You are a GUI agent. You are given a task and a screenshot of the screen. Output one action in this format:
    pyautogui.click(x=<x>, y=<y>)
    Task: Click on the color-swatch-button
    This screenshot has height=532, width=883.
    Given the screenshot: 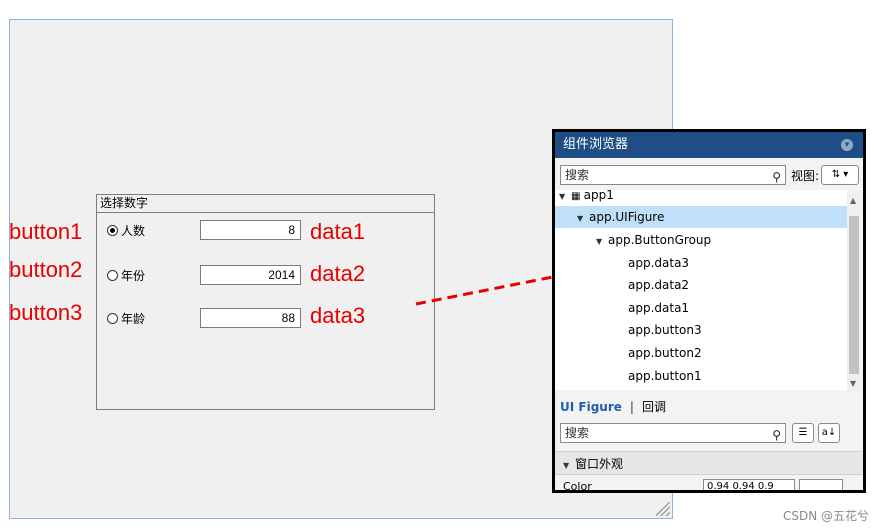 What is the action you would take?
    pyautogui.click(x=821, y=484)
    